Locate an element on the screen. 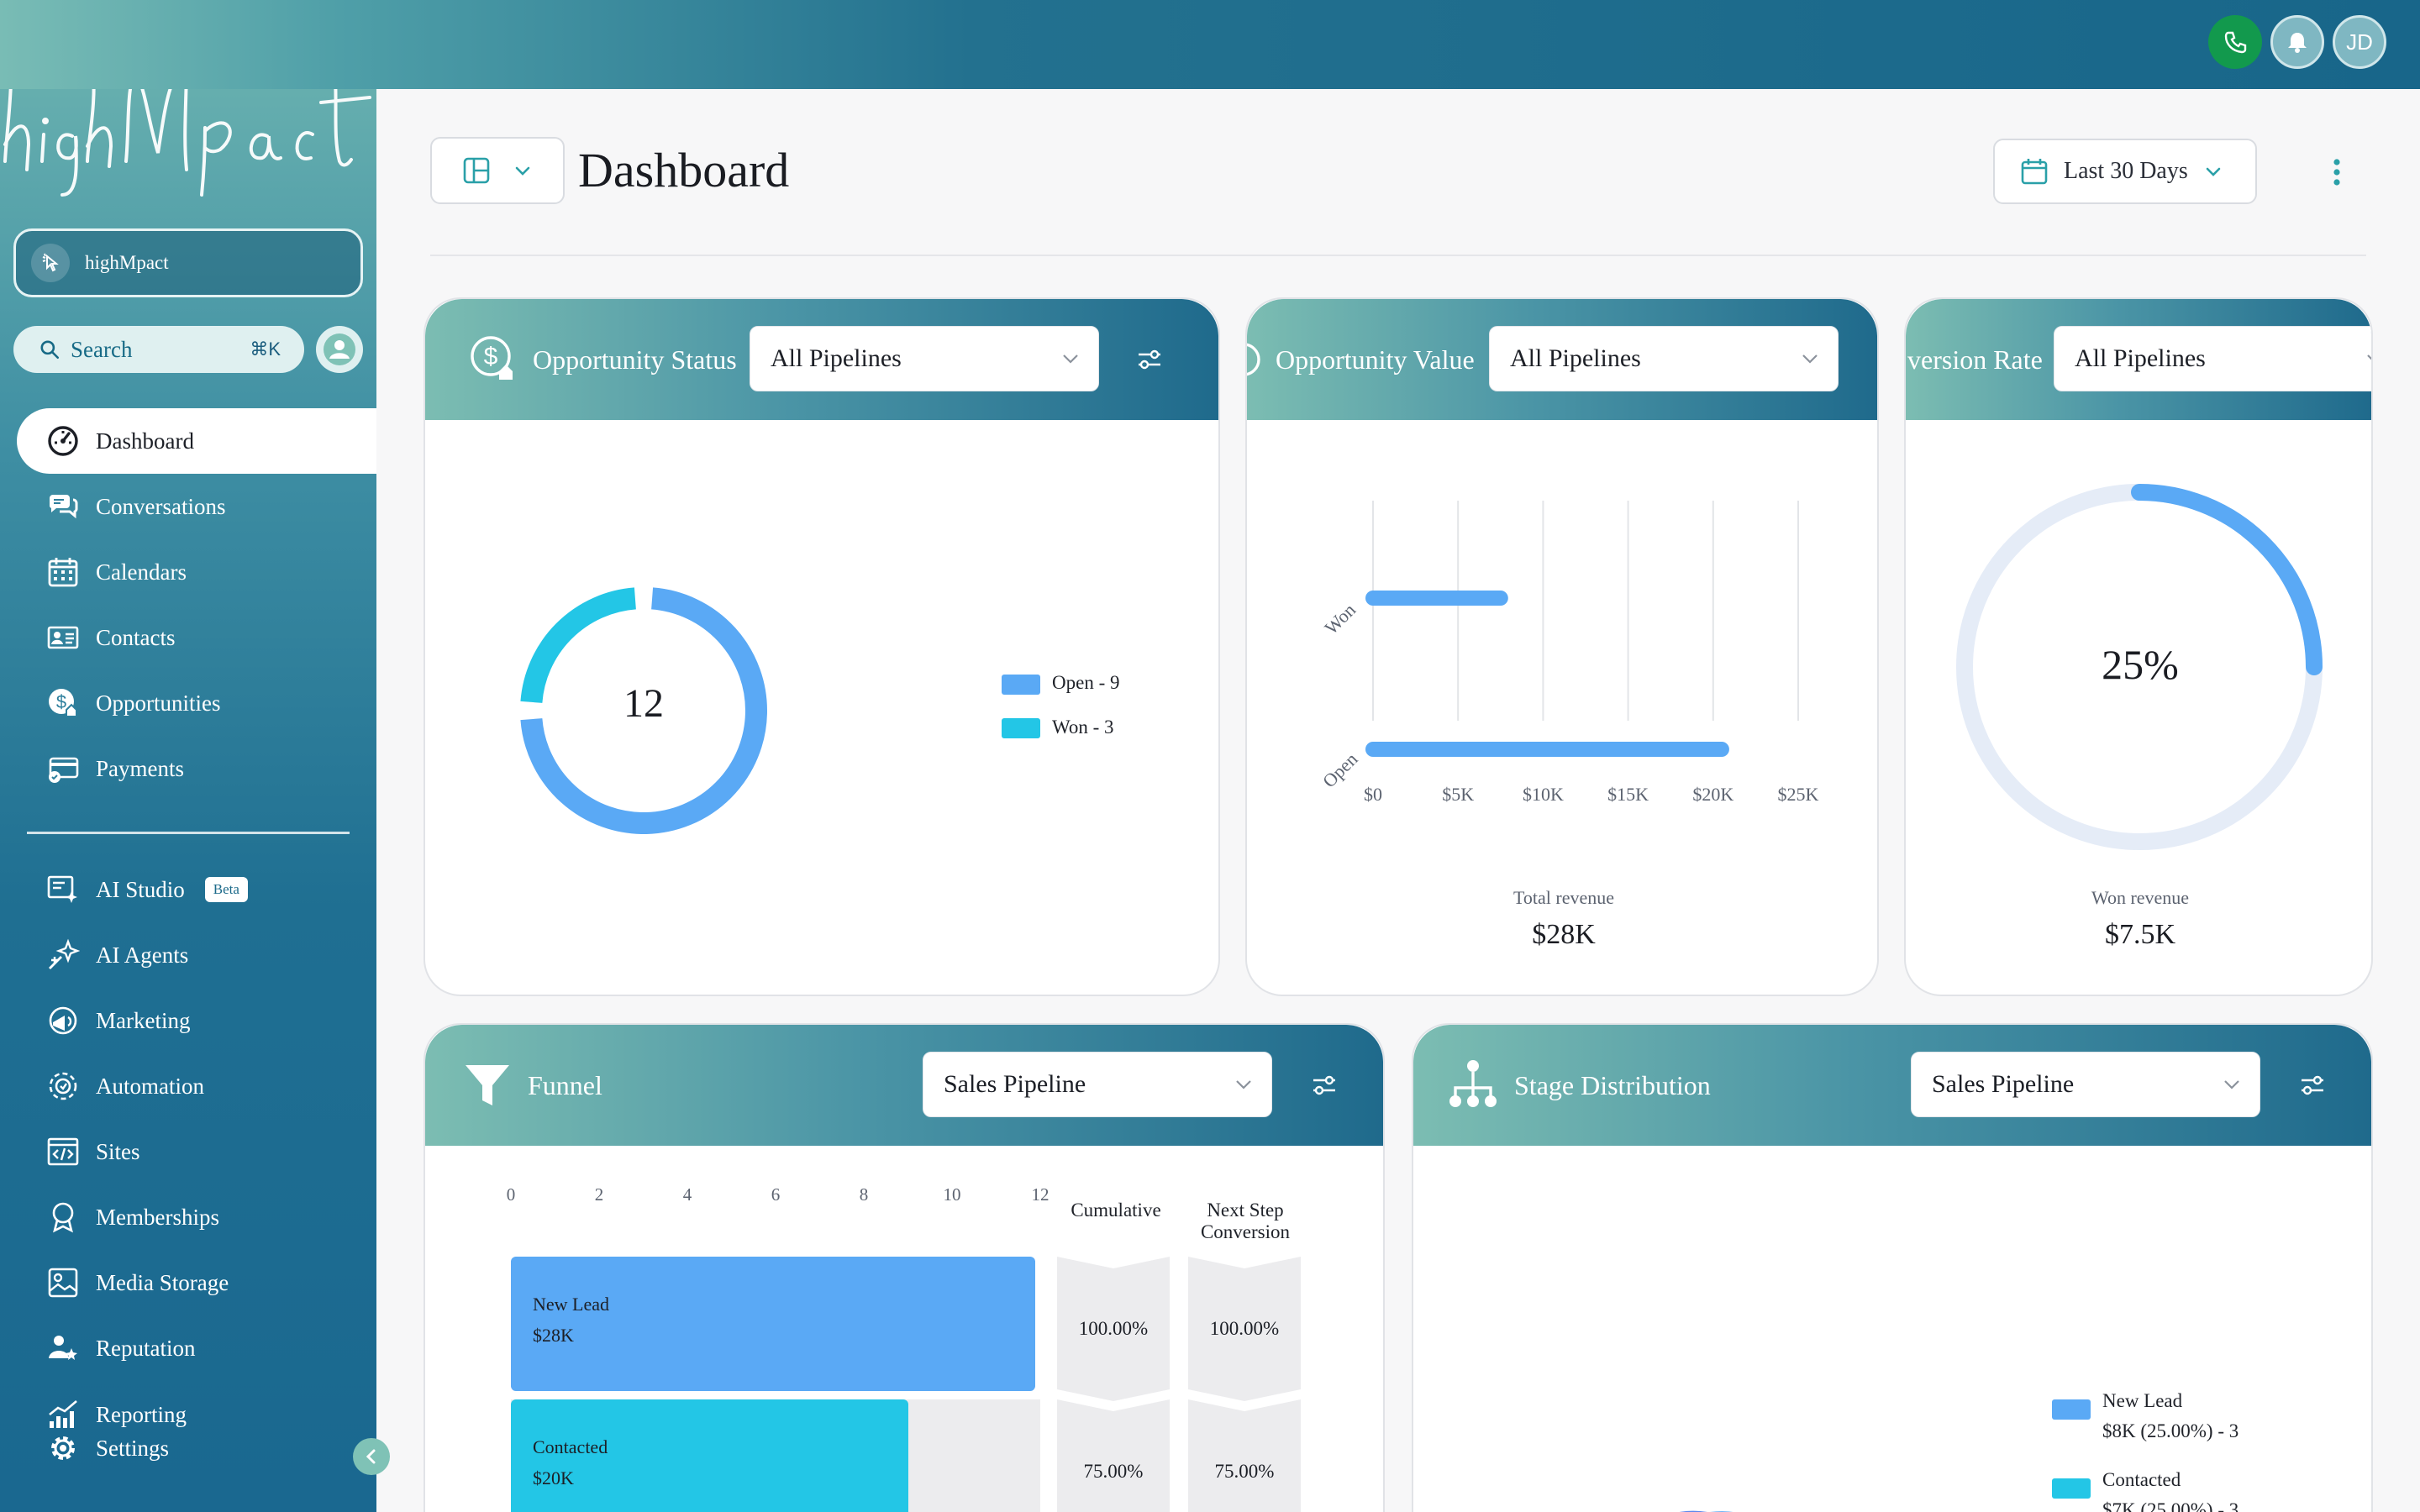  nav-label: Reputation is located at coordinates (146, 1348).